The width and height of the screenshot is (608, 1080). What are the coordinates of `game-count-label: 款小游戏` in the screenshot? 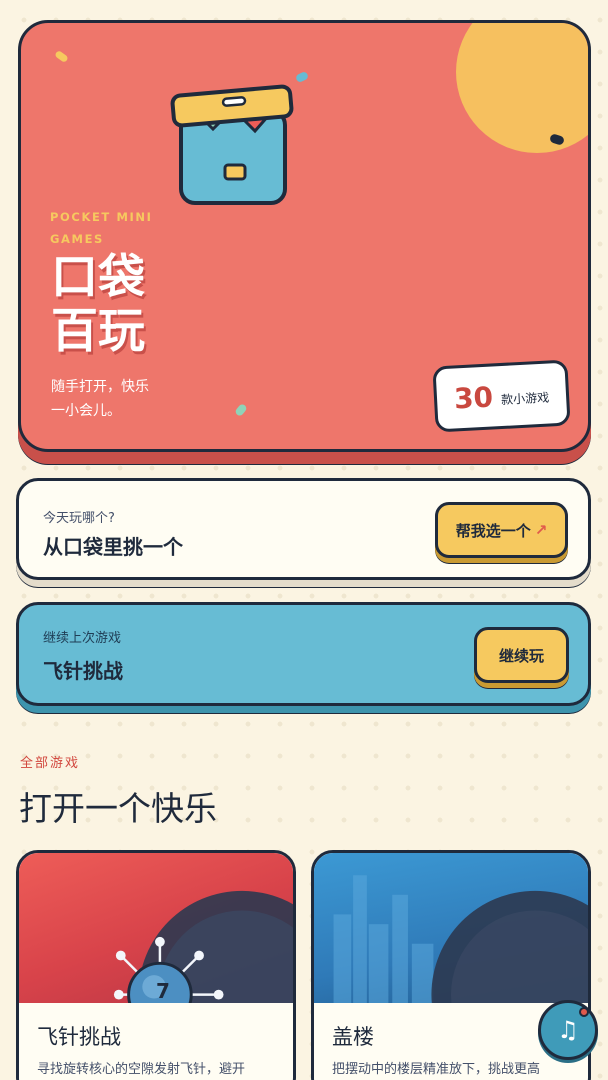 It's located at (525, 398).